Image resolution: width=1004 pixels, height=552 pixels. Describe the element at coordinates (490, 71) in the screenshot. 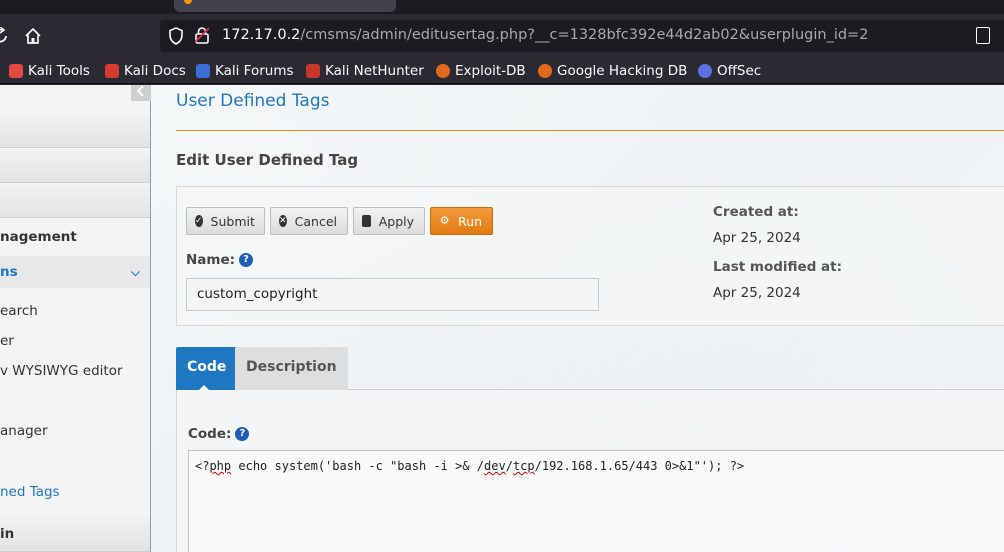

I see `bookmark-label: Exploit-DB` at that location.